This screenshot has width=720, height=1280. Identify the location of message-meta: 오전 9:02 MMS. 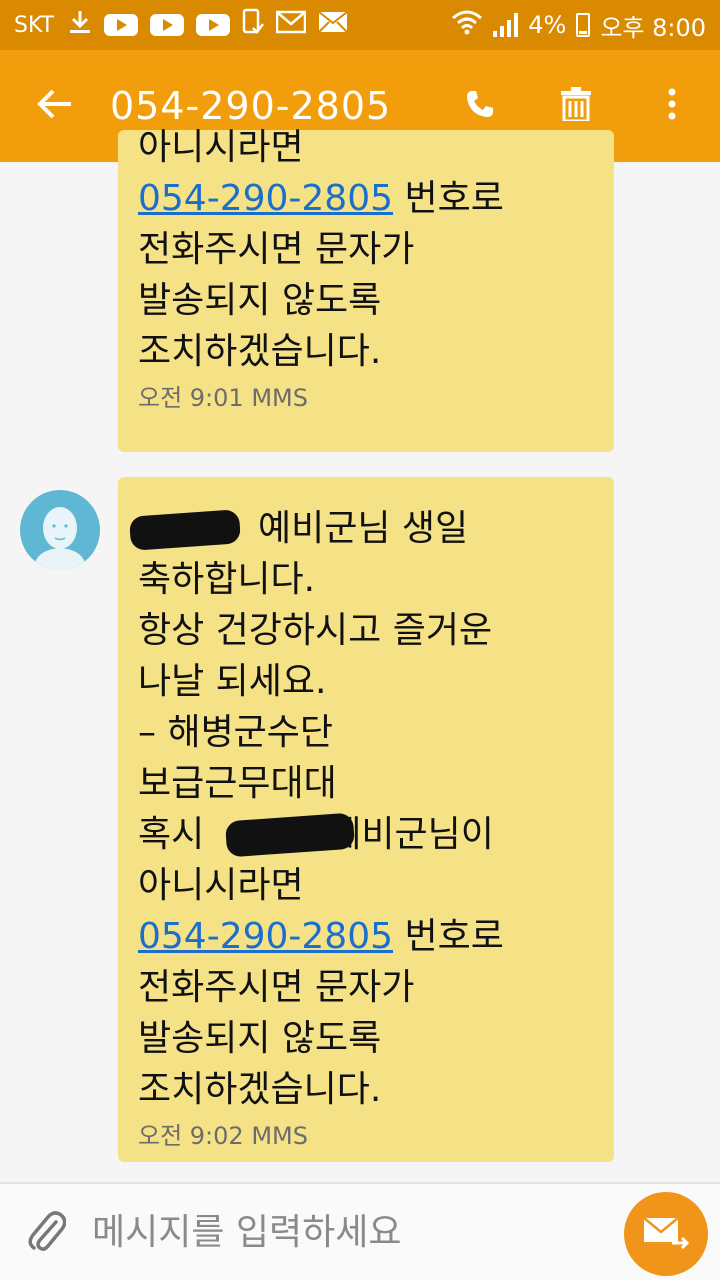
(366, 1136).